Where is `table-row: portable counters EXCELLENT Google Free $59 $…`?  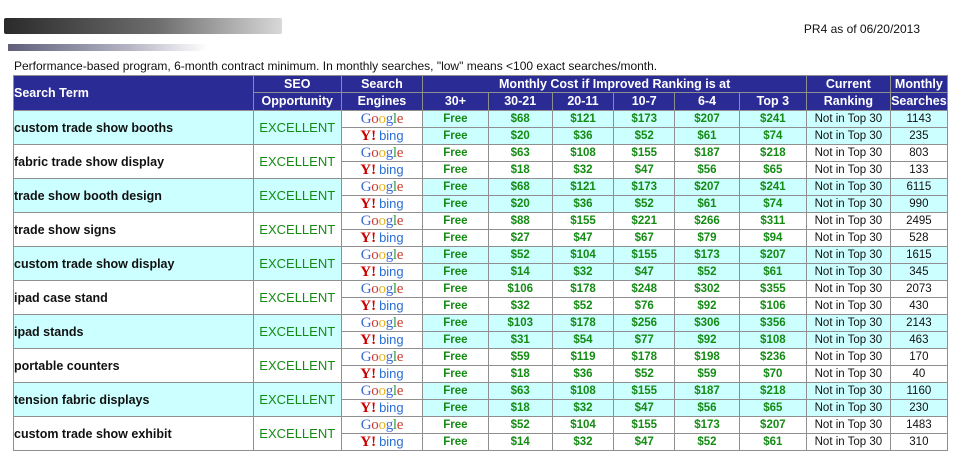
table-row: portable counters EXCELLENT Google Free $59 $… is located at coordinates (481, 365).